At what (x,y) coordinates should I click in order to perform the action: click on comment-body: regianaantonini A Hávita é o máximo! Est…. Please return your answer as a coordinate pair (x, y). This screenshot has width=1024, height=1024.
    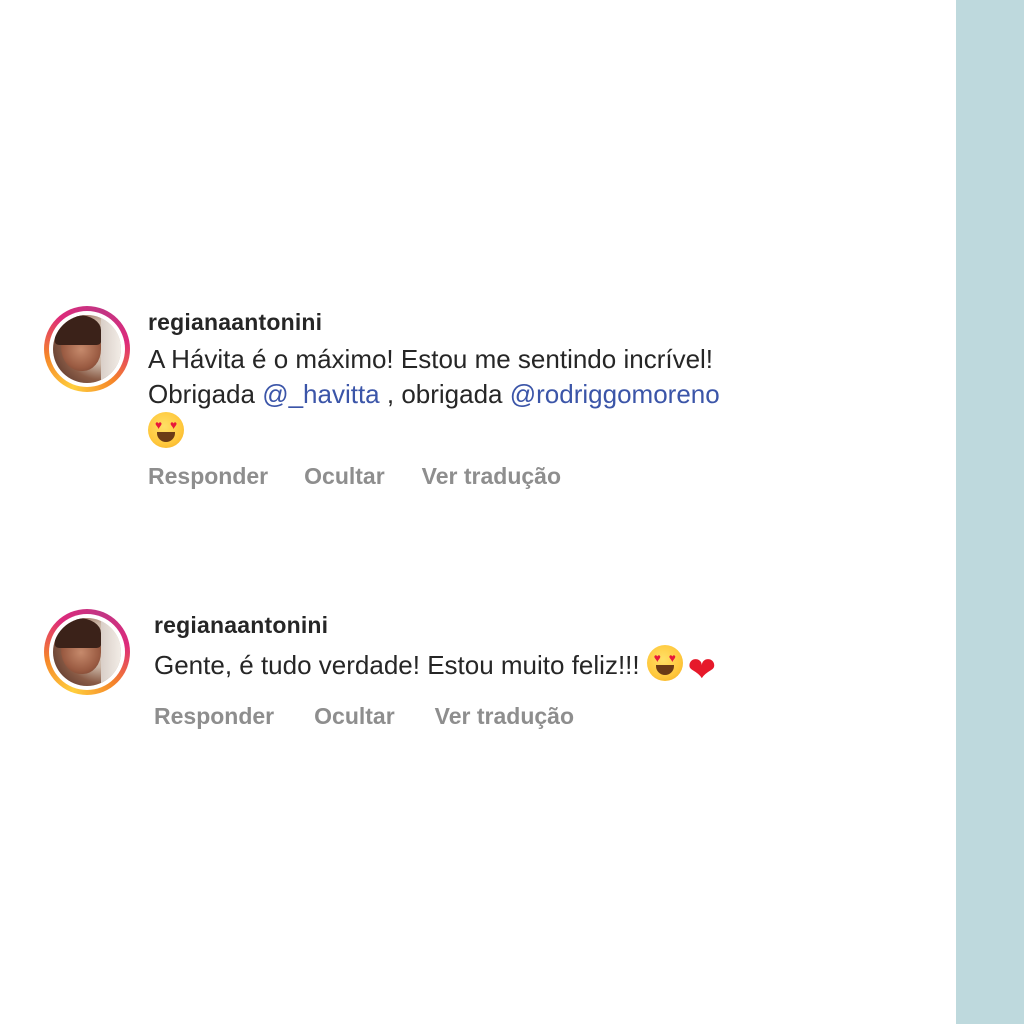
    Looking at the image, I should click on (538, 398).